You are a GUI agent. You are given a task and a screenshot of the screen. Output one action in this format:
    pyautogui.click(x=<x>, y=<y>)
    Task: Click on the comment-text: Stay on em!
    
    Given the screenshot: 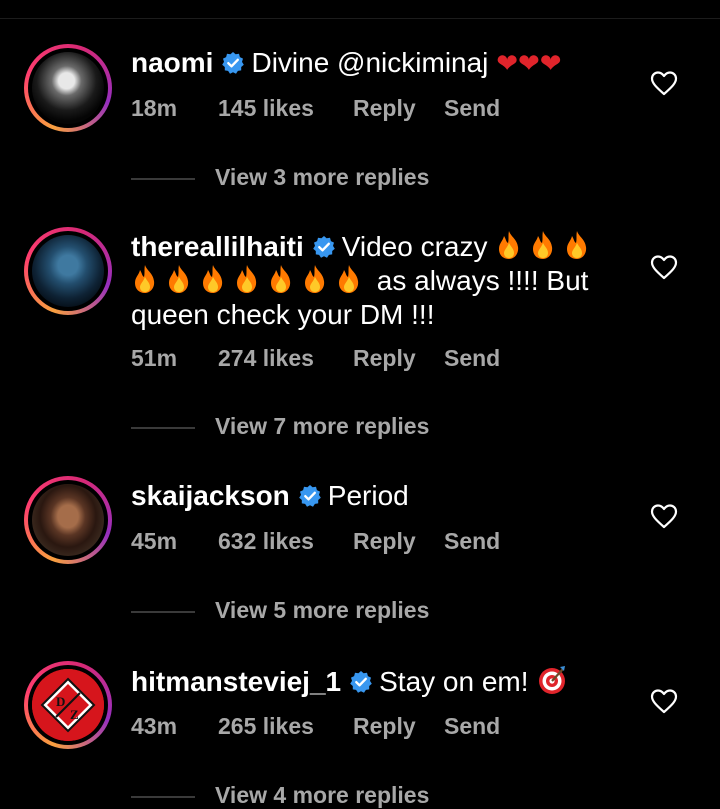 What is the action you would take?
    pyautogui.click(x=454, y=681)
    